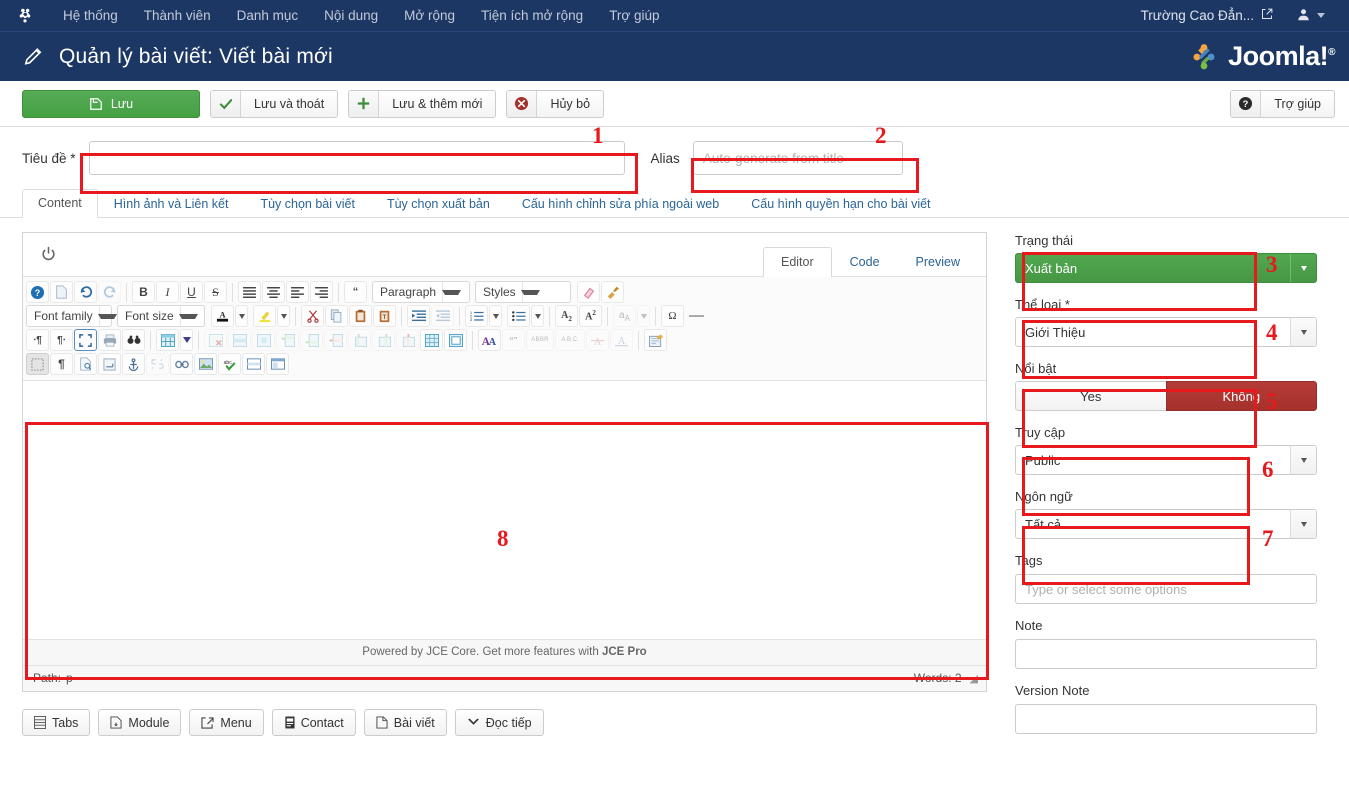 Image resolution: width=1349 pixels, height=799 pixels. What do you see at coordinates (537, 316) in the screenshot?
I see `bullet-list-dropdown-arrow` at bounding box center [537, 316].